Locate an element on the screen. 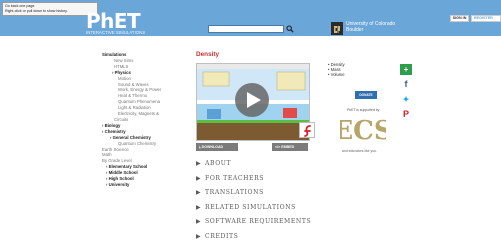  twitter-icon: ✦ is located at coordinates (406, 99).